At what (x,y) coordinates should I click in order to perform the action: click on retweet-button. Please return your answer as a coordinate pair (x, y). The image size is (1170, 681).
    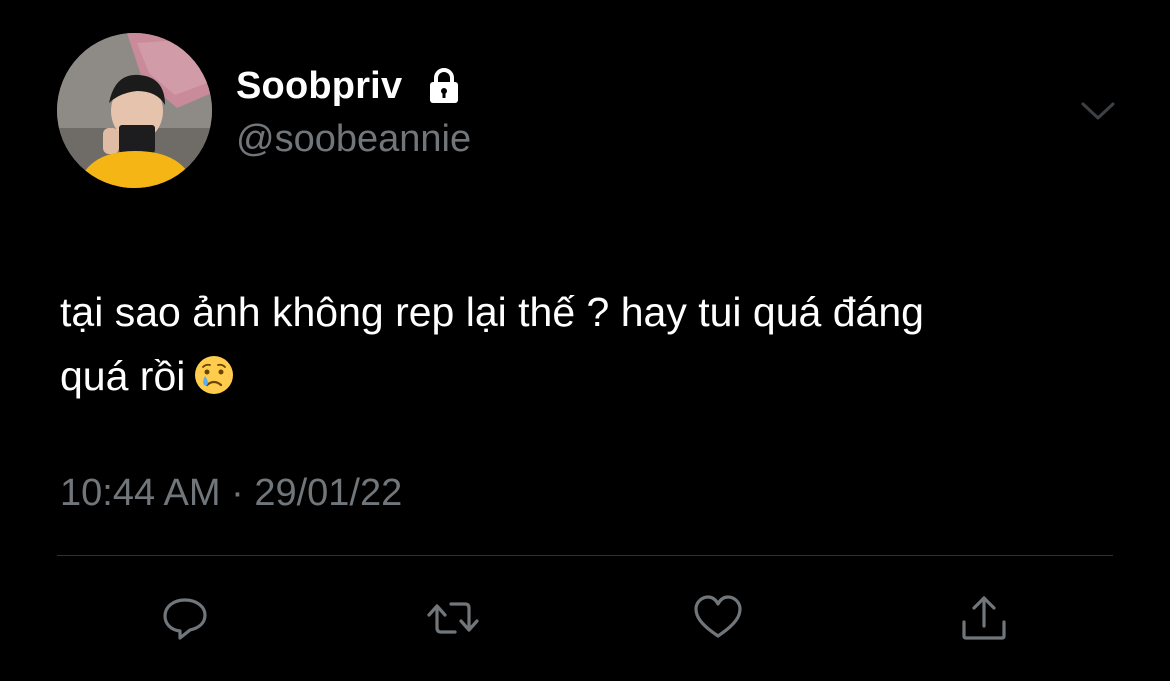
    Looking at the image, I should click on (453, 618).